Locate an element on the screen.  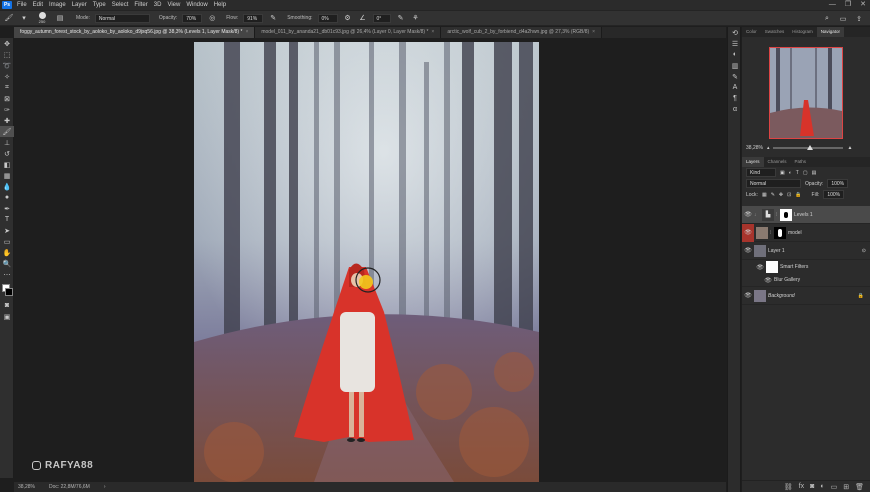
filter-type-icon: T is located at coordinates (797, 173).